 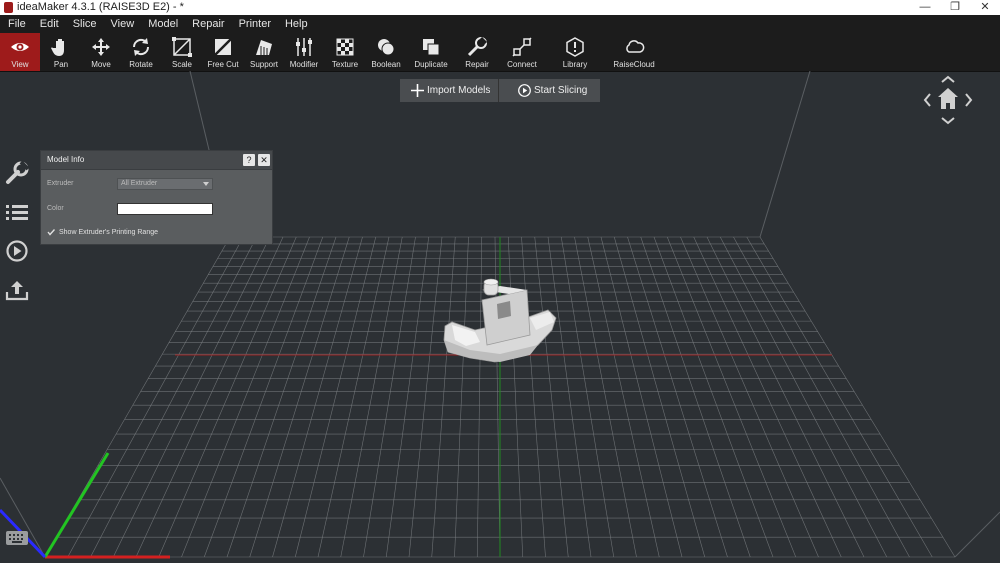 What do you see at coordinates (55, 208) in the screenshot?
I see `color-label: Color` at bounding box center [55, 208].